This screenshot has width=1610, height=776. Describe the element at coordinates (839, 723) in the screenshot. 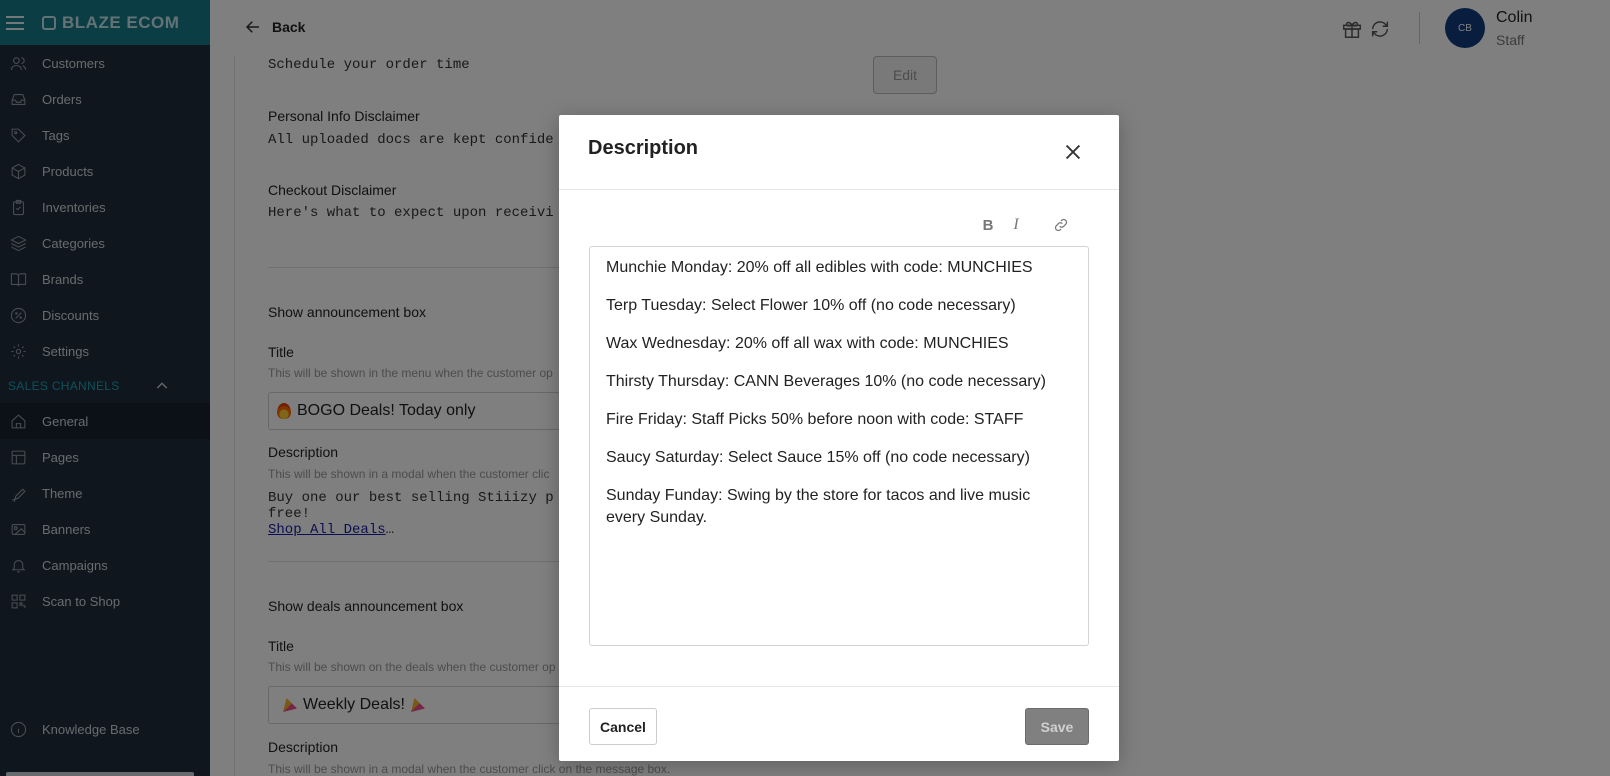

I see `modal-footer: Cancel Save` at that location.